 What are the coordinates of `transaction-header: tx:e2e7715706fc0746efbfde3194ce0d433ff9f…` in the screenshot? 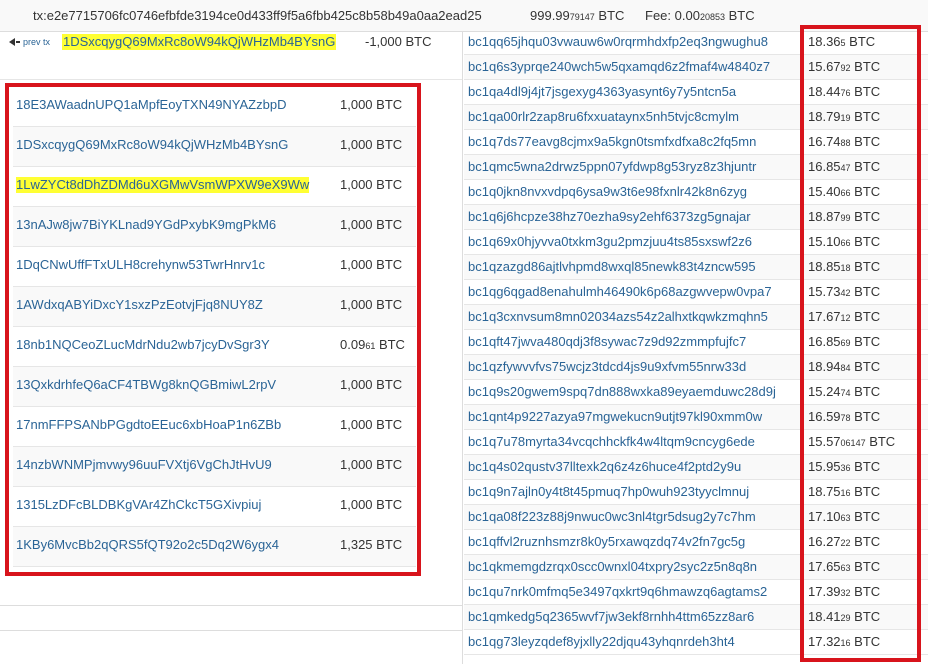 It's located at (464, 16).